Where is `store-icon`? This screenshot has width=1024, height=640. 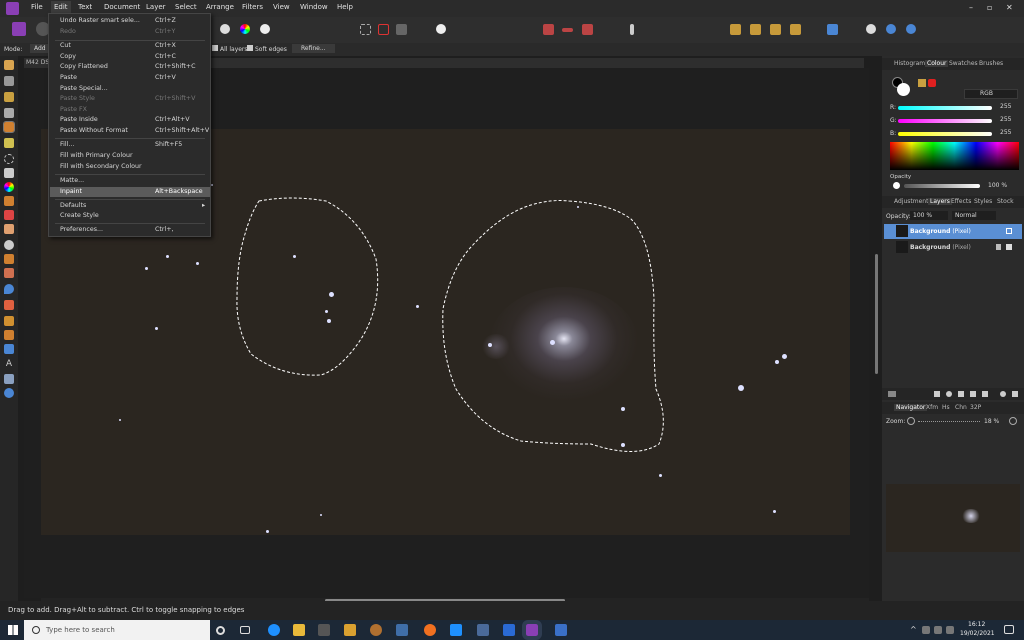 store-icon is located at coordinates (324, 630).